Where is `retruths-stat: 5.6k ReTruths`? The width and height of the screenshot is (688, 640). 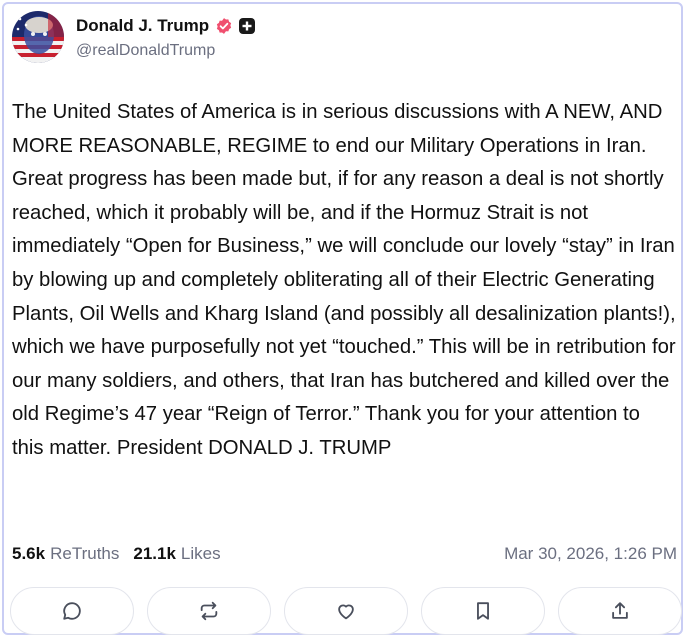 retruths-stat: 5.6k ReTruths is located at coordinates (65, 554).